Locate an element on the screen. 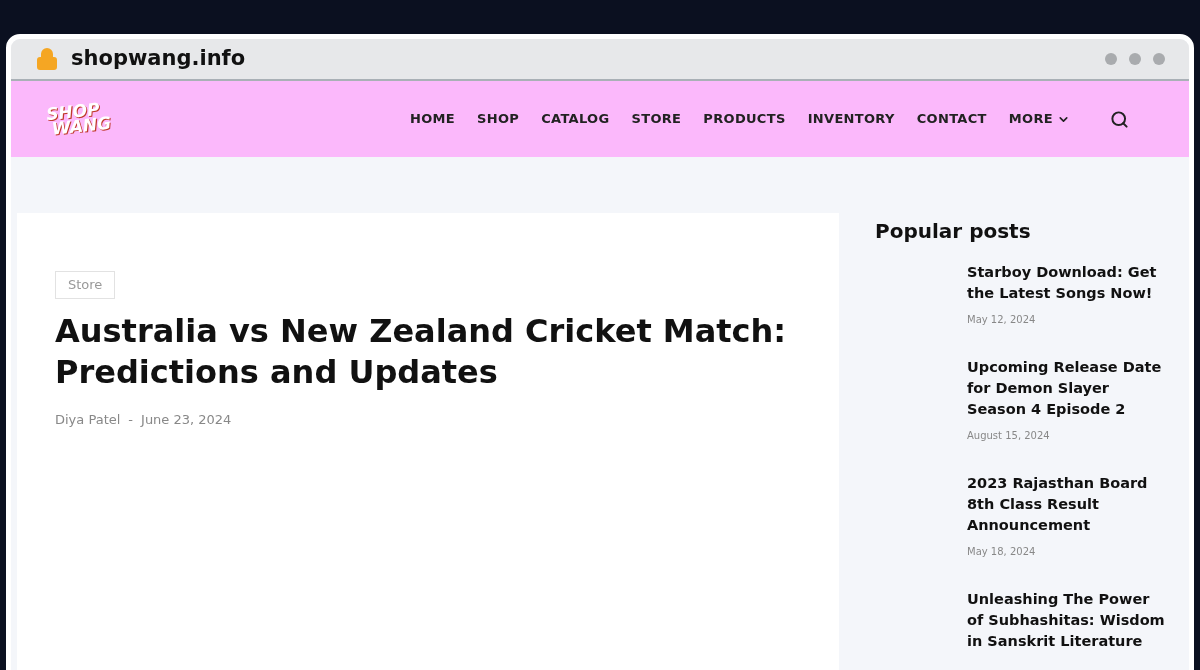 The height and width of the screenshot is (670, 1200). author-name: Diya Patel is located at coordinates (88, 419).